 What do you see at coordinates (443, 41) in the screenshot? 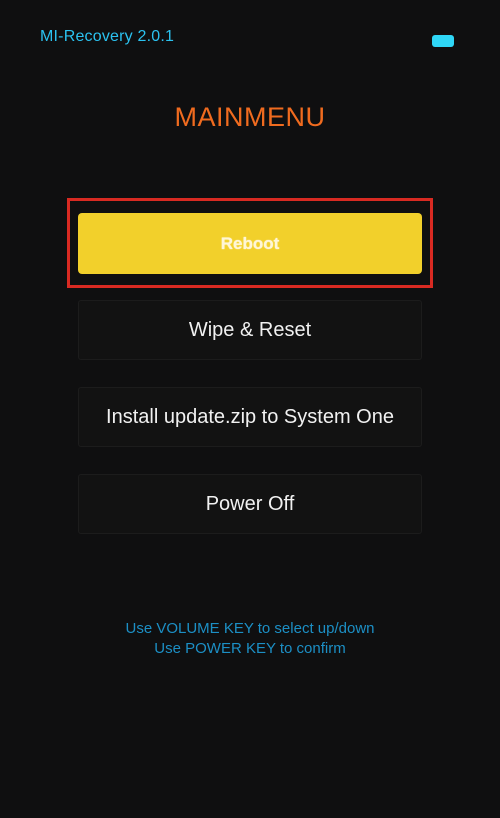
I see `battery-icon` at bounding box center [443, 41].